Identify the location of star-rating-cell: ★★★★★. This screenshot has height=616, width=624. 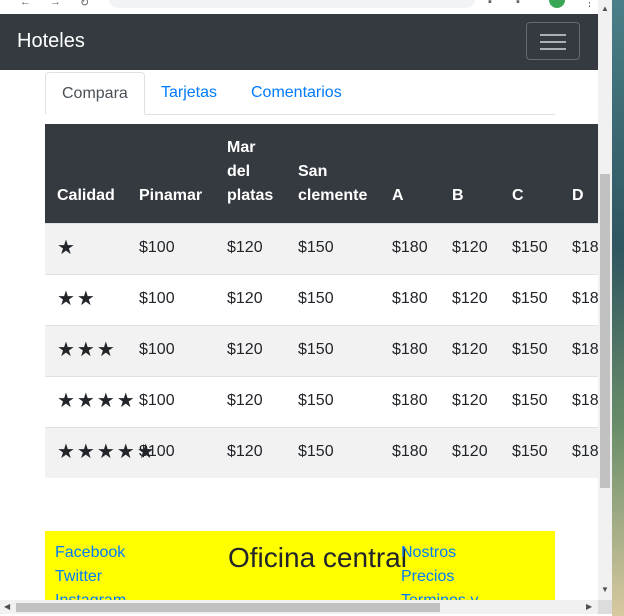
(100, 452).